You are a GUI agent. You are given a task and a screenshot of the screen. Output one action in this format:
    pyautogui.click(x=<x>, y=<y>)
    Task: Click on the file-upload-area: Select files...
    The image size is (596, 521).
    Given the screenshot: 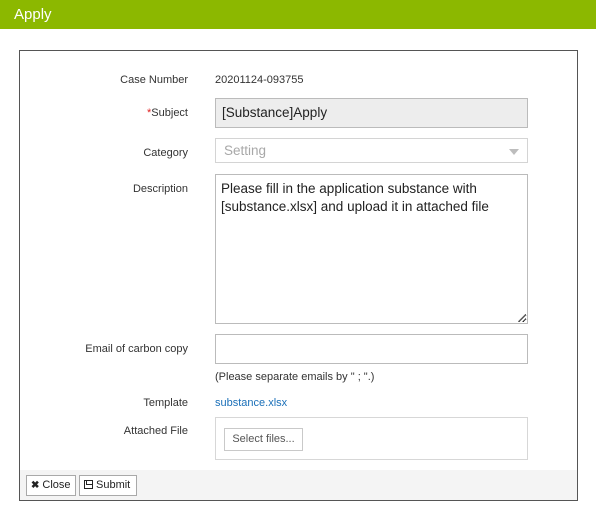 What is the action you would take?
    pyautogui.click(x=371, y=438)
    